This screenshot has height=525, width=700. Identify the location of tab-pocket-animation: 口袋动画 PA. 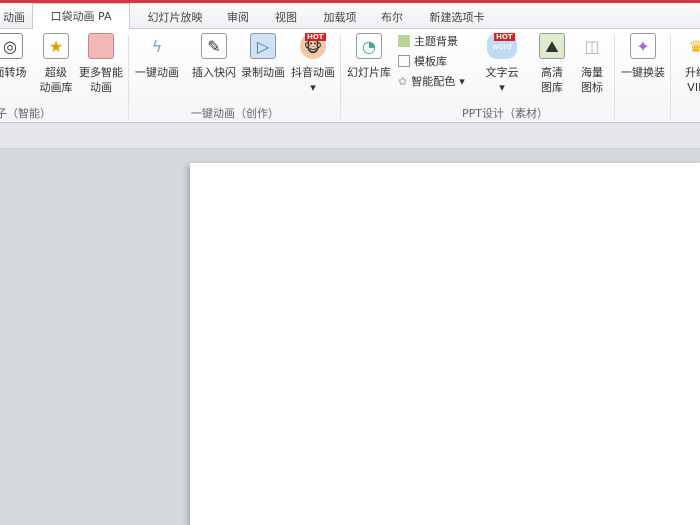
(81, 16).